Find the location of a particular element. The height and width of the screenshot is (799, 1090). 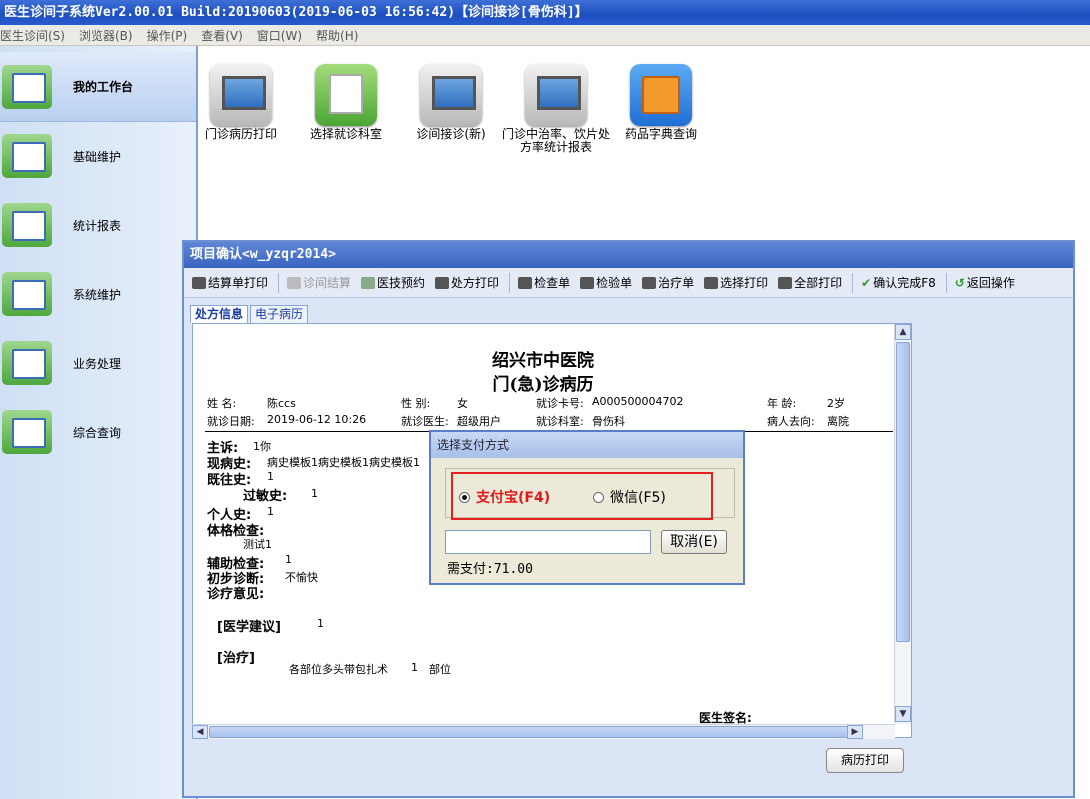

dictionary-icon is located at coordinates (661, 95).